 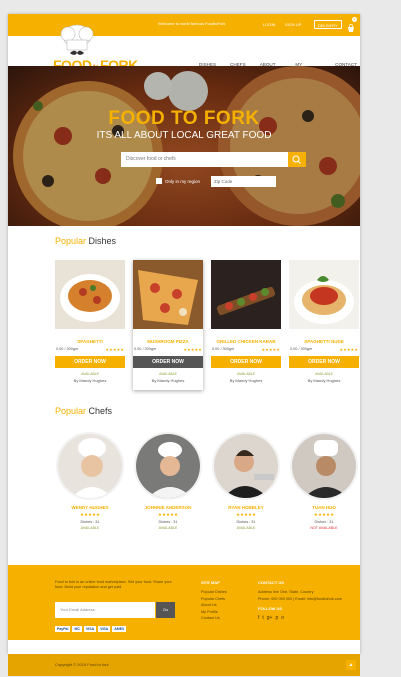 I want to click on follow-heading: FOLLOW US, so click(x=270, y=608).